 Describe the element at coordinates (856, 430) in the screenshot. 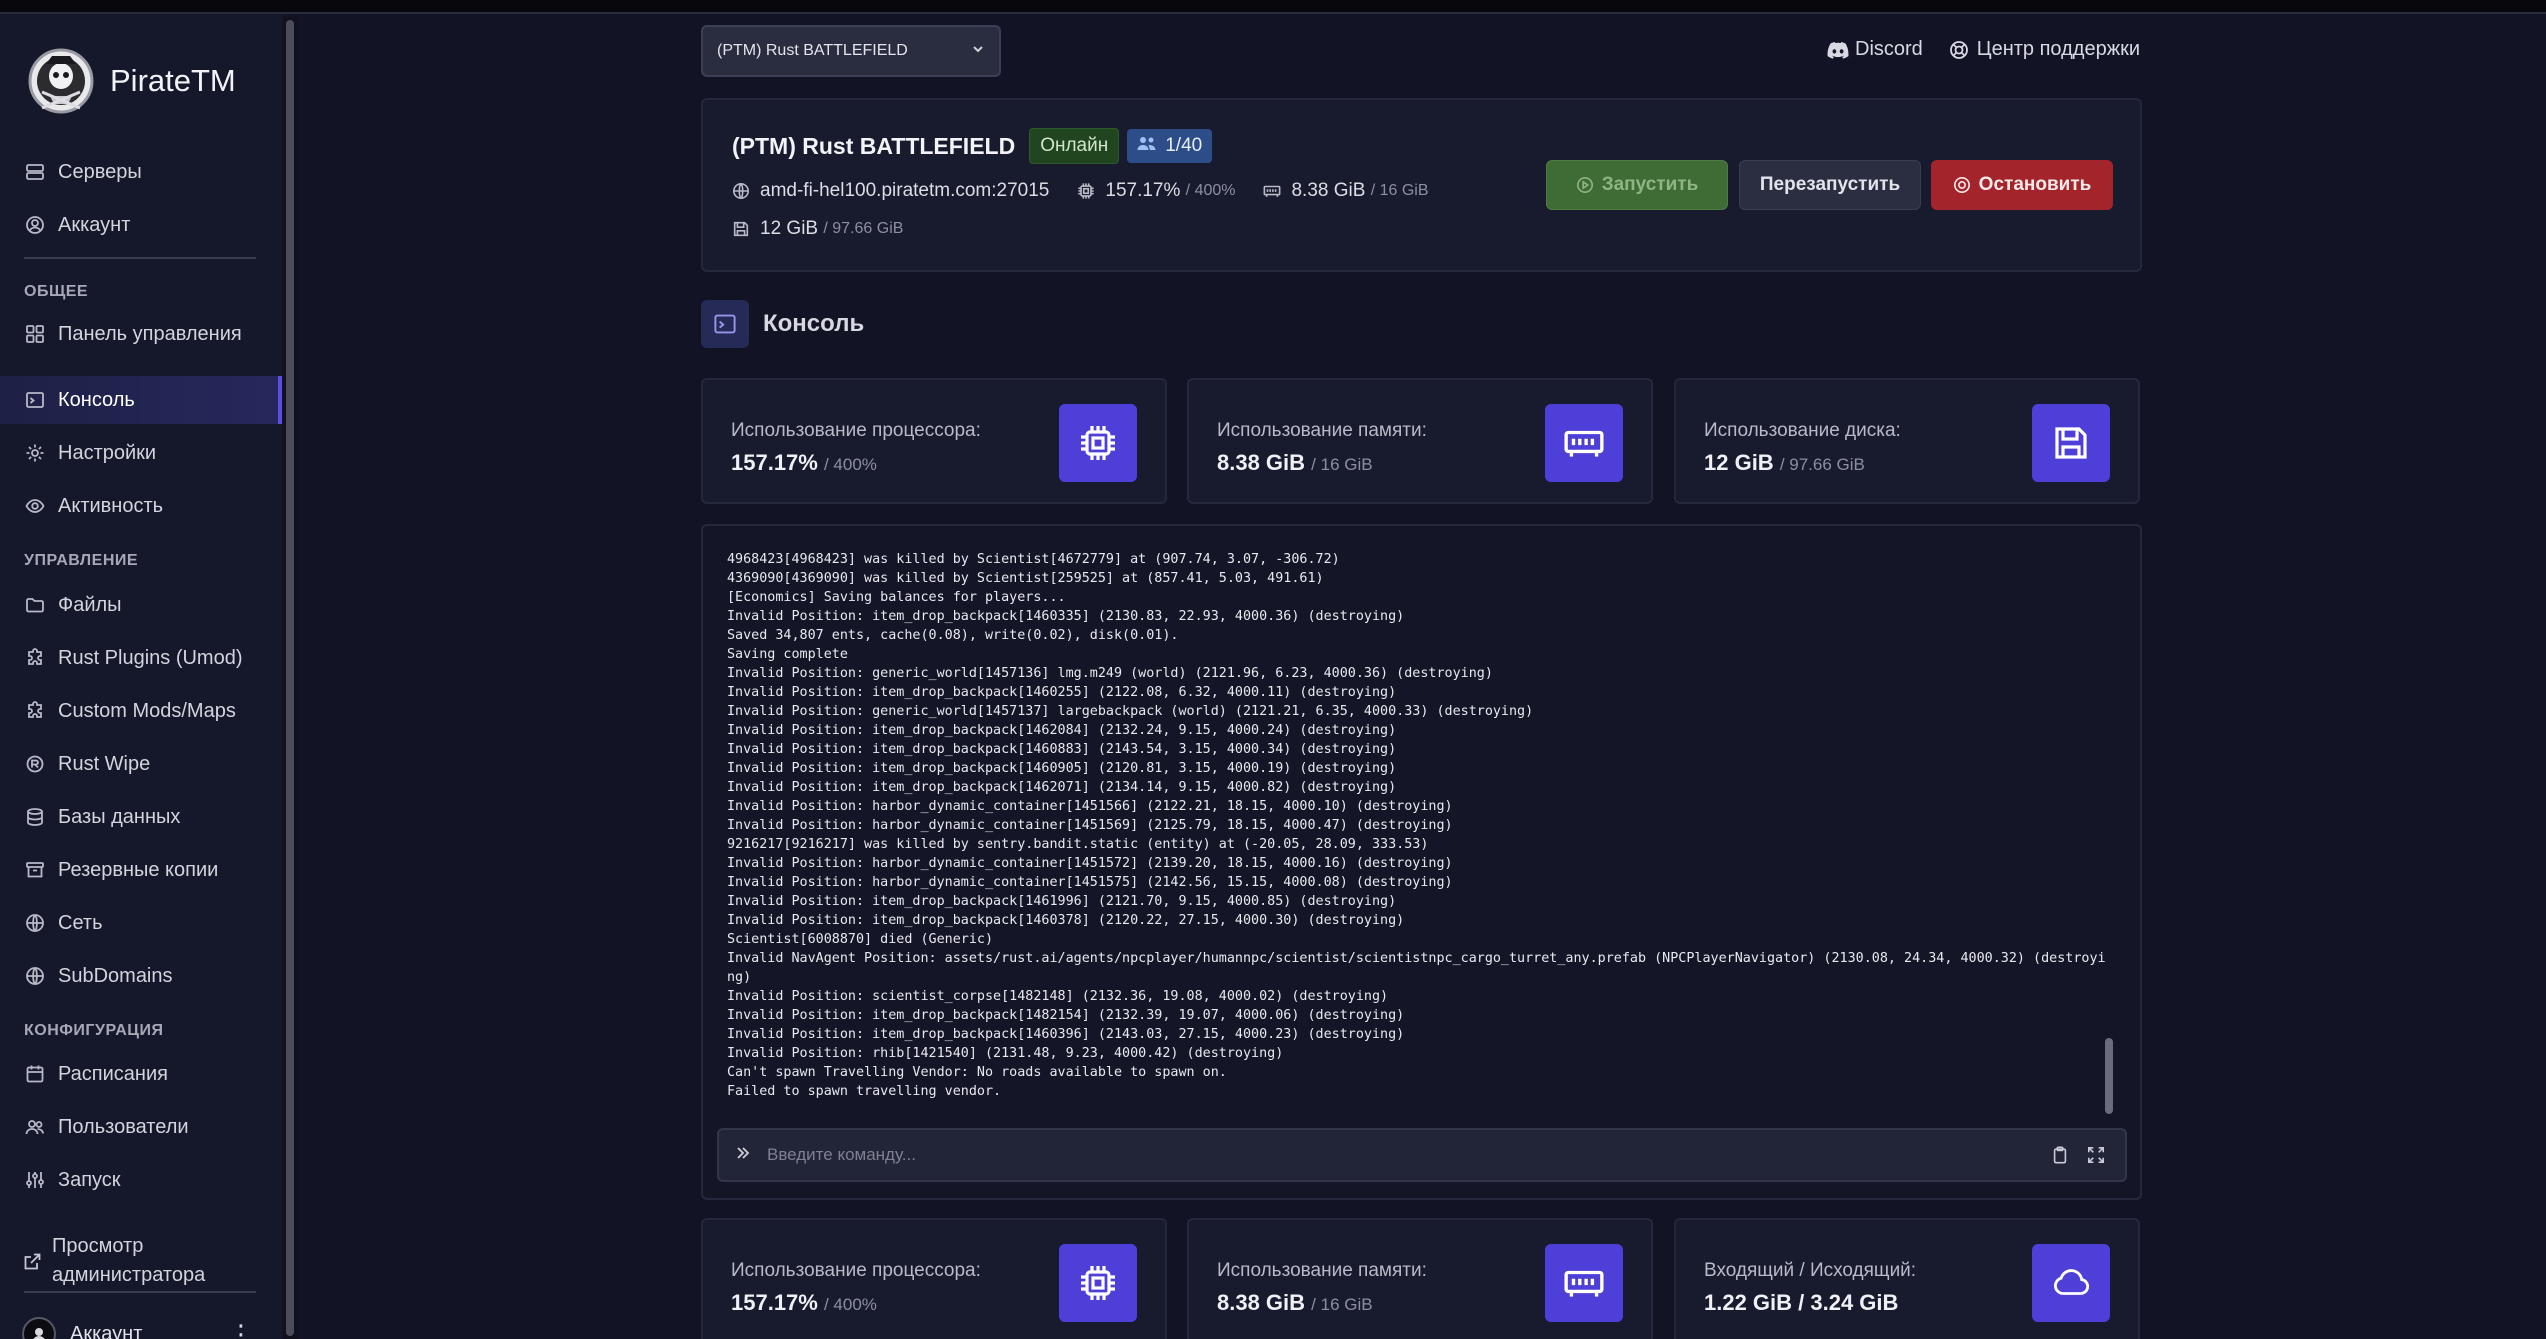

I see `stat-label: Использование процессора:` at that location.